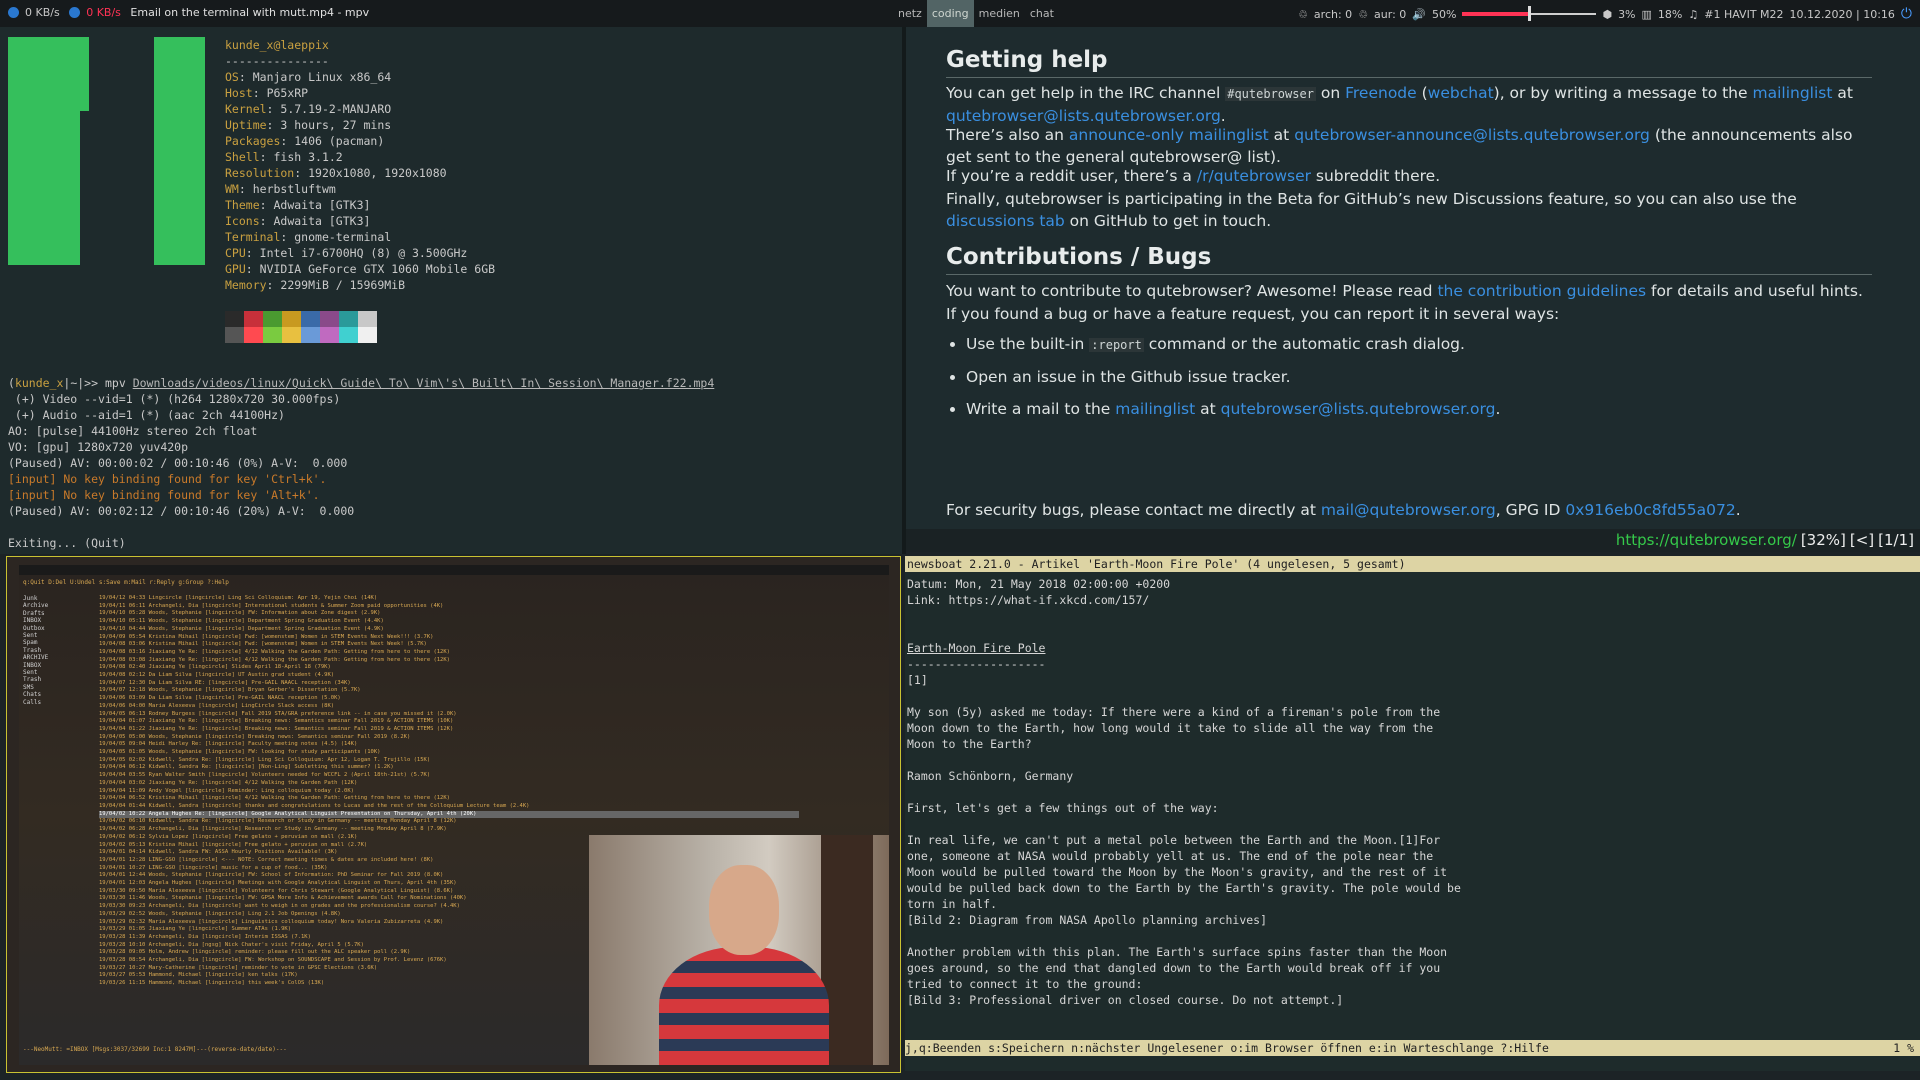 This screenshot has height=1080, width=1920. I want to click on audio-device: #1 HAVIT M22, so click(1744, 14).